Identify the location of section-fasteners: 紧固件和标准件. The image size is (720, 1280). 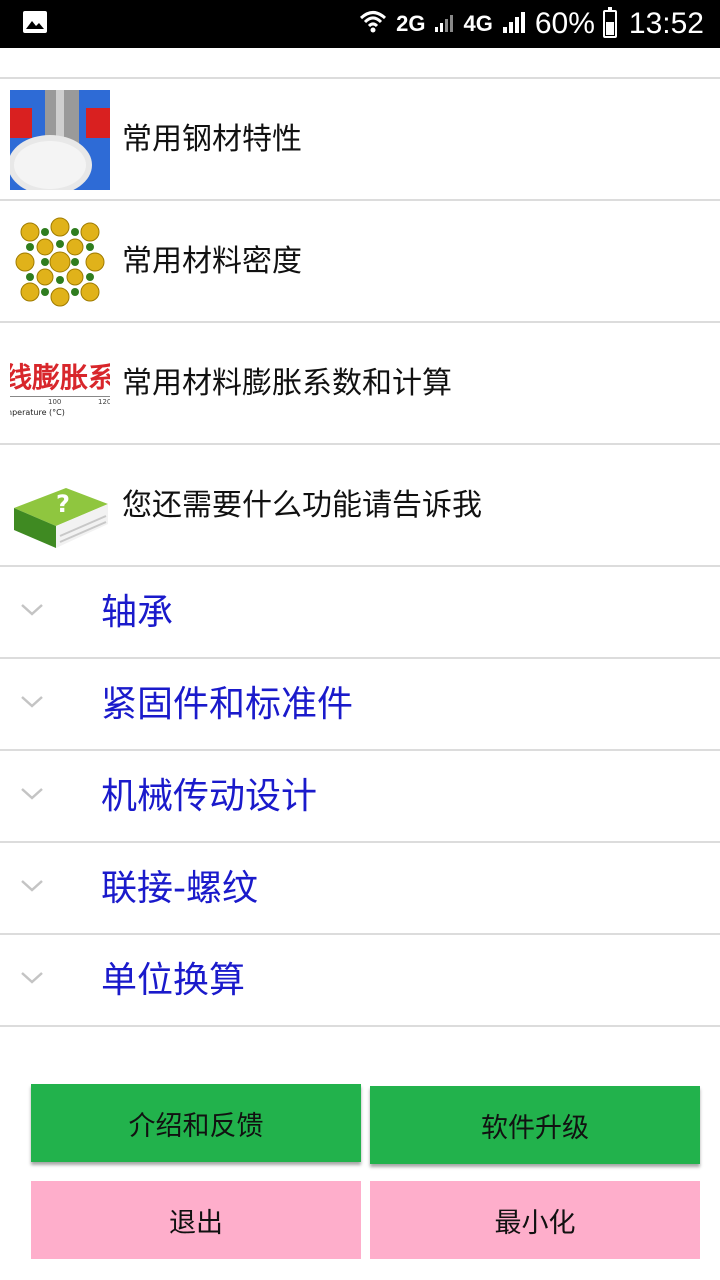
(360, 705).